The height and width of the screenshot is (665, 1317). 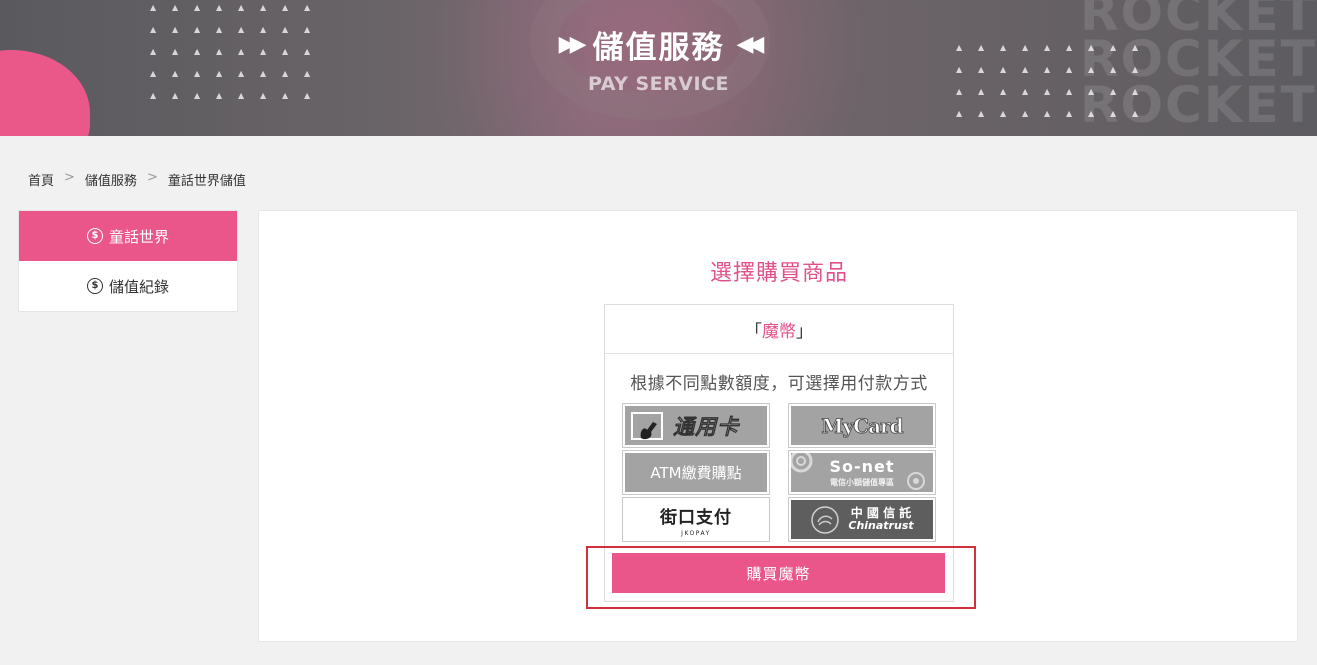 What do you see at coordinates (206, 181) in the screenshot?
I see `breadcrumb-current: 童話世界儲值` at bounding box center [206, 181].